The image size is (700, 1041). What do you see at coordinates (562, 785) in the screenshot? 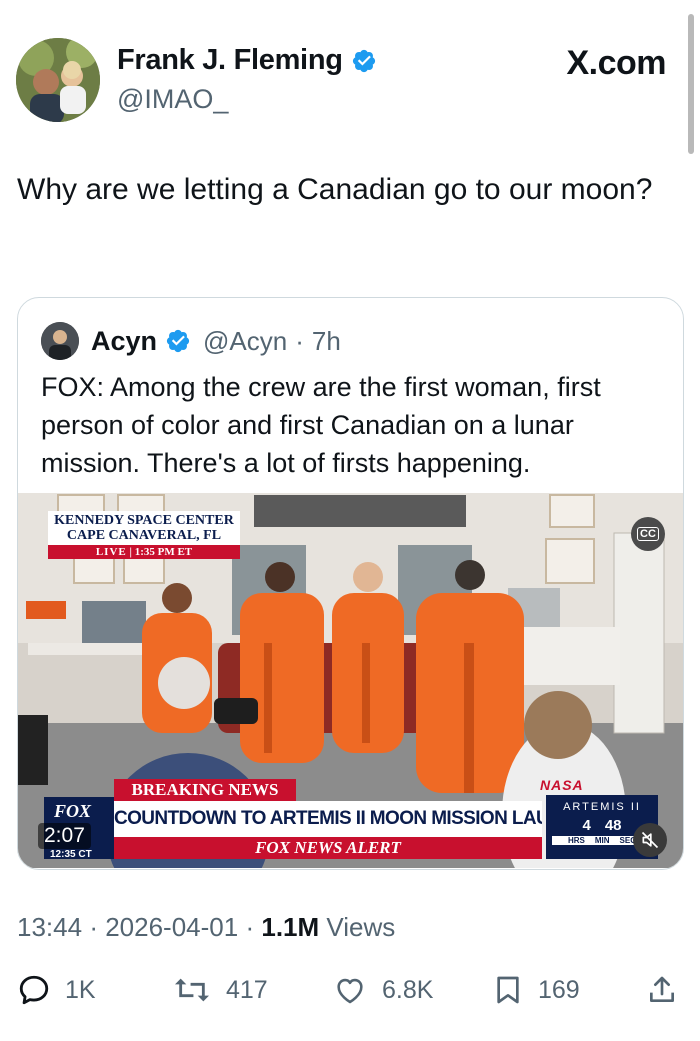
I see `nasa-label: NASA` at bounding box center [562, 785].